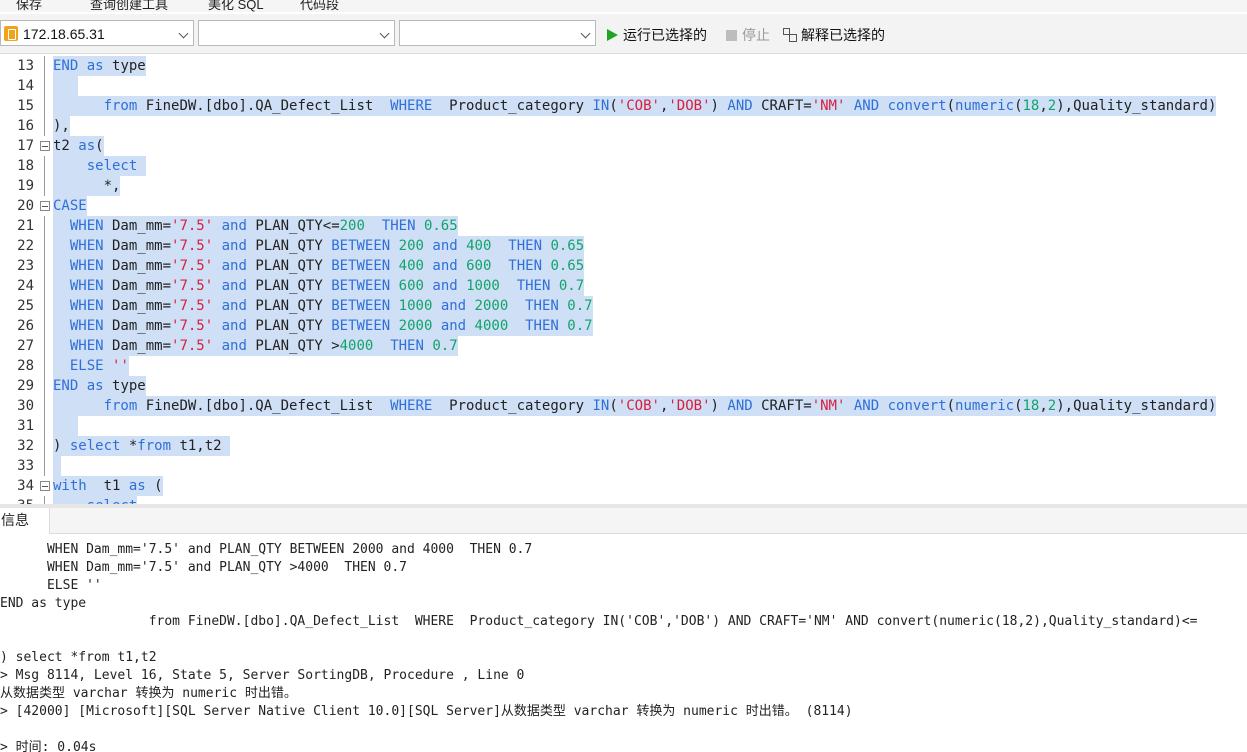 Image resolution: width=1247 pixels, height=752 pixels. Describe the element at coordinates (623, 146) in the screenshot. I see `code-line: 17 t2 as(` at that location.